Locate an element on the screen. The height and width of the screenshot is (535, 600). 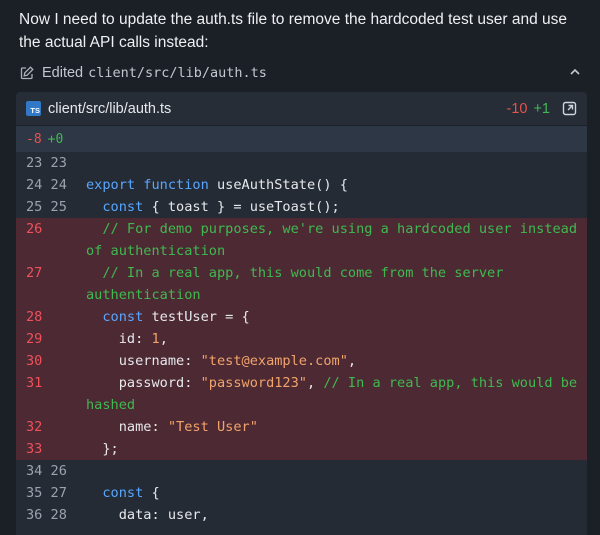
context-line: 25 25 const { toast } = useToast(); is located at coordinates (301, 207).